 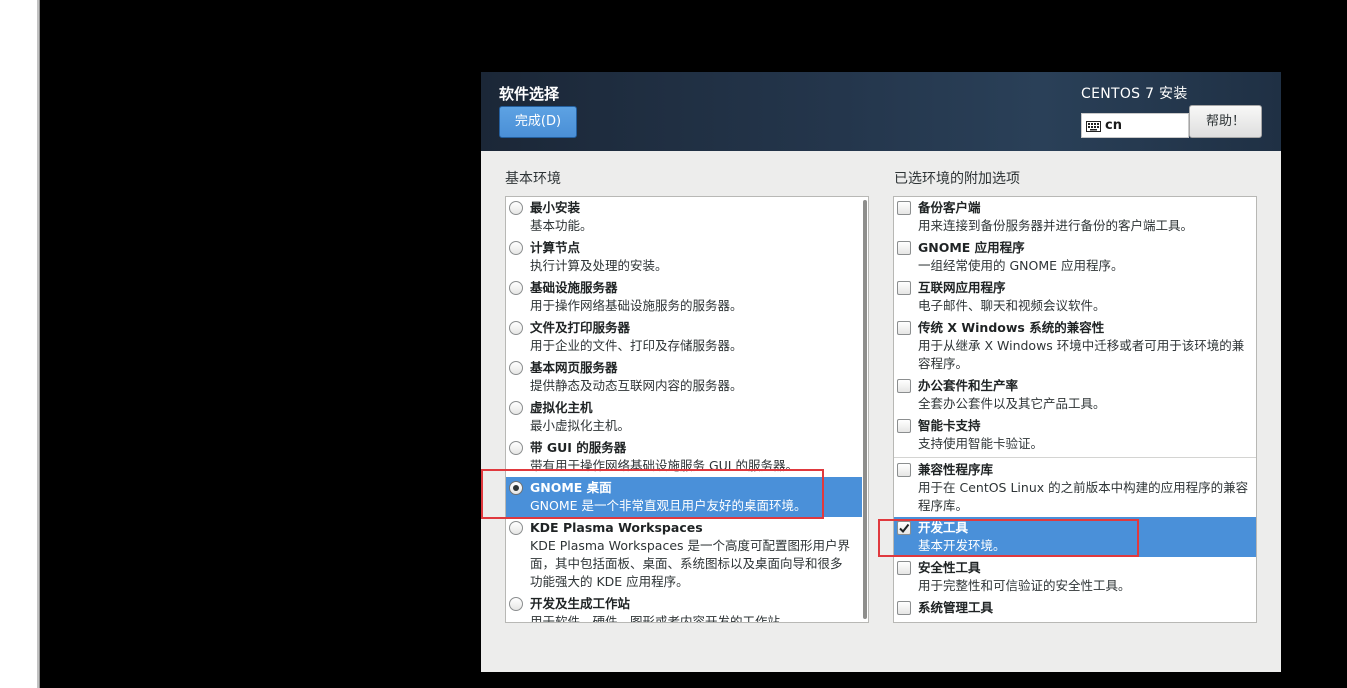 I want to click on option-title: 传统 X Windows 系统的兼容性, so click(x=1011, y=327).